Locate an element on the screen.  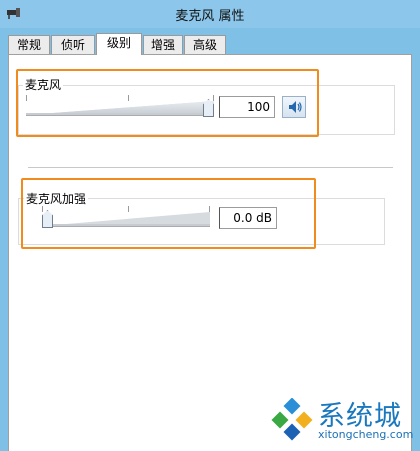
watermark: 系统城 xitongcheng.com is located at coordinates (345, 419).